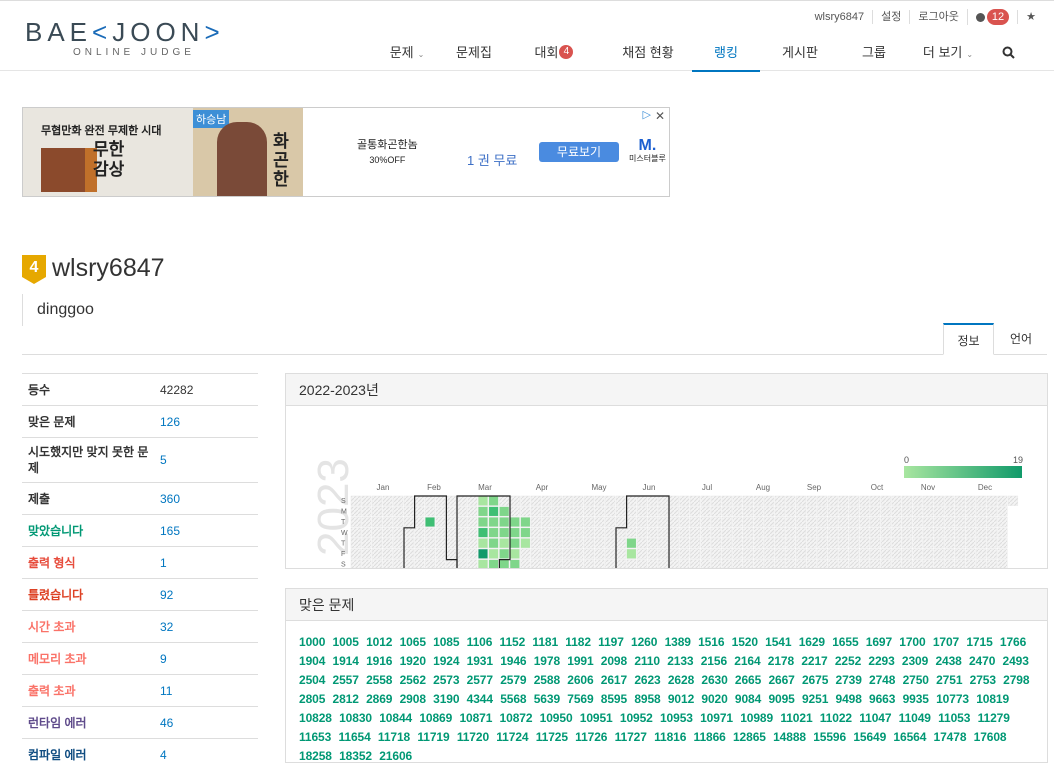  I want to click on problem-link: 2293, so click(881, 661).